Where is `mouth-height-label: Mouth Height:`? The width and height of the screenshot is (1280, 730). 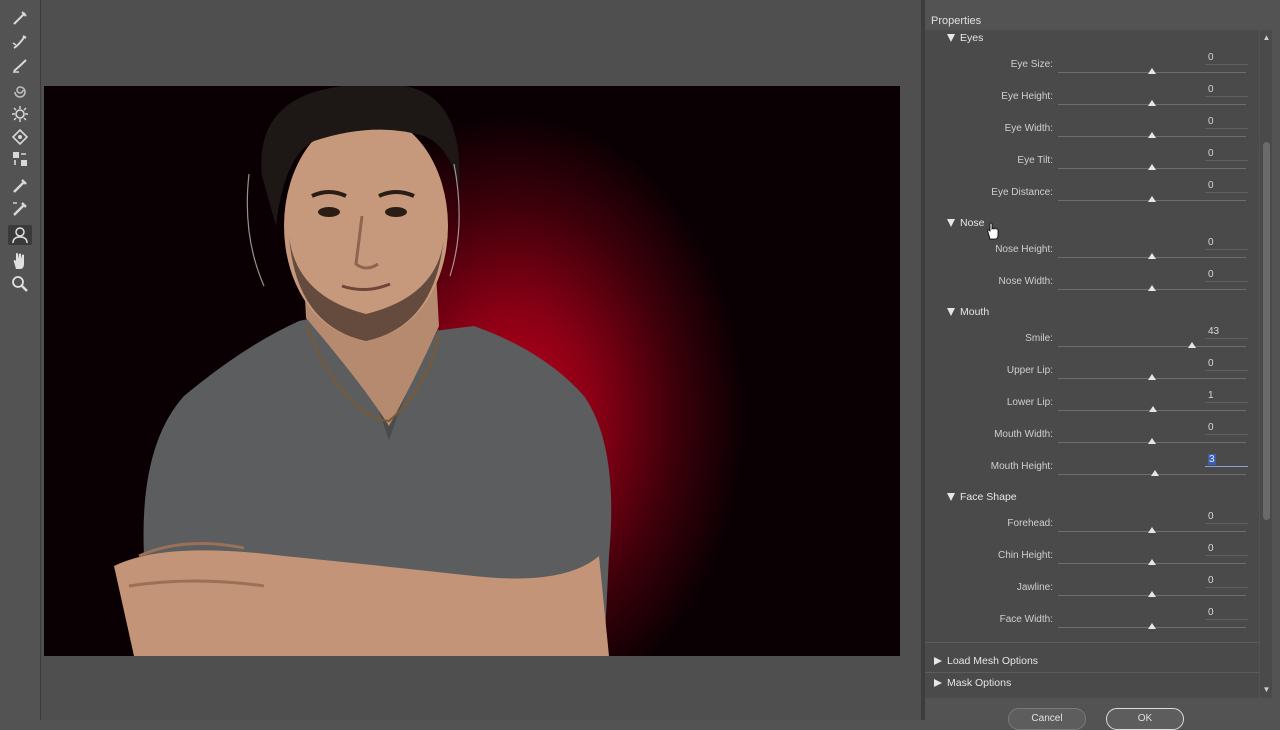
mouth-height-label: Mouth Height: is located at coordinates (1021, 466).